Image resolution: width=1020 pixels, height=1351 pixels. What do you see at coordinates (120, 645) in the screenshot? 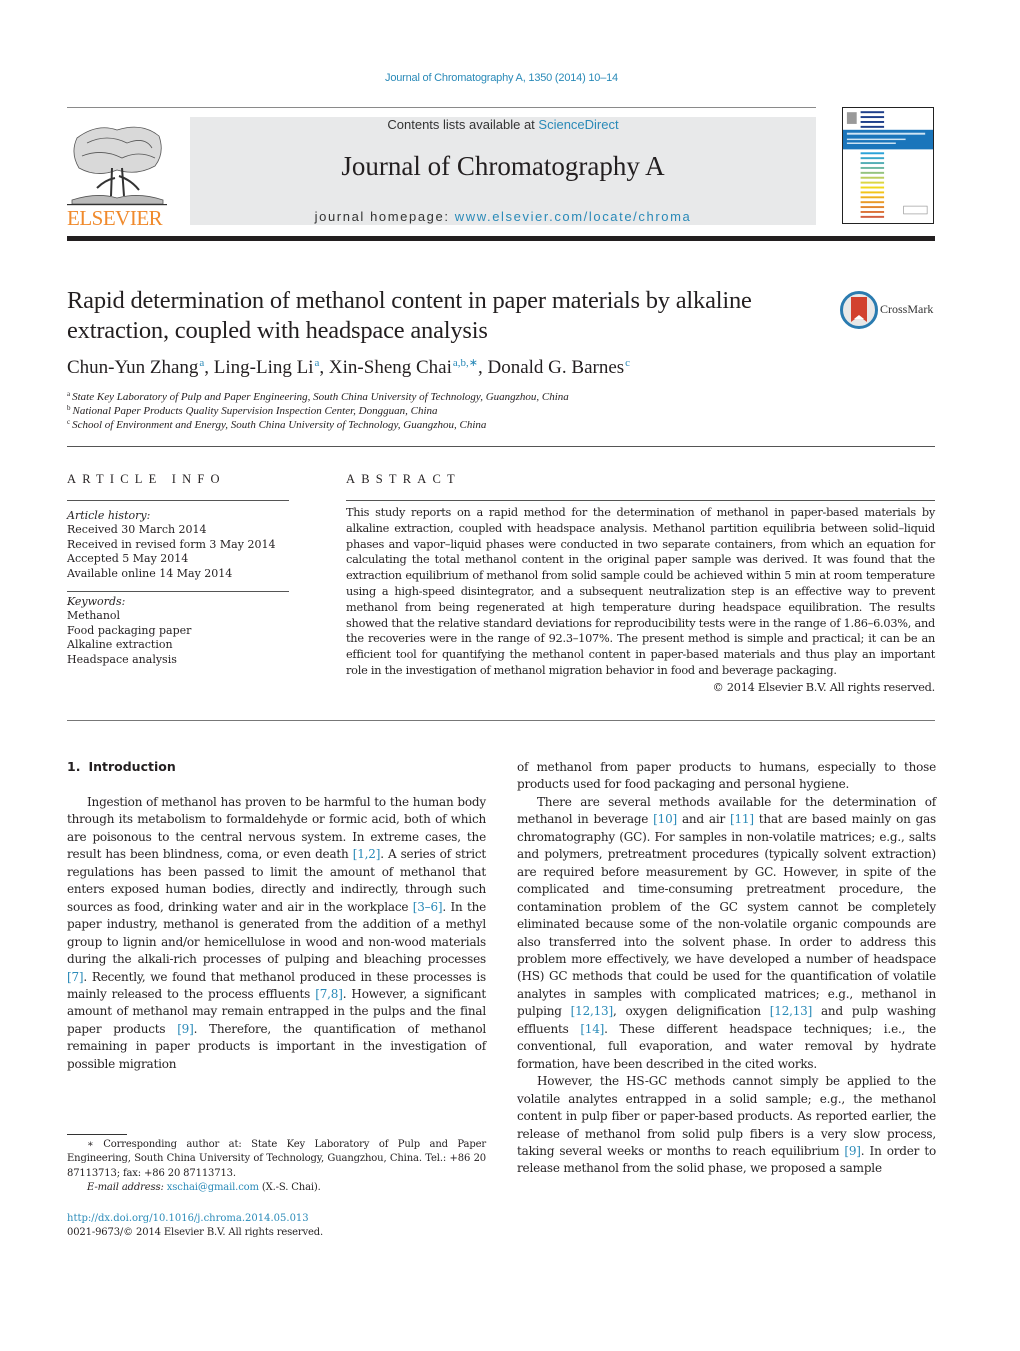
I see `keyword: Alkaline extraction` at bounding box center [120, 645].